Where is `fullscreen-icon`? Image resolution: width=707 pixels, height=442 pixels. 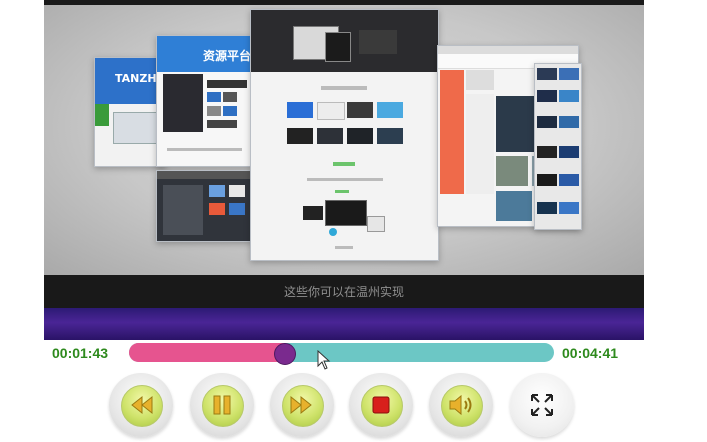
fullscreen-icon is located at coordinates (542, 405).